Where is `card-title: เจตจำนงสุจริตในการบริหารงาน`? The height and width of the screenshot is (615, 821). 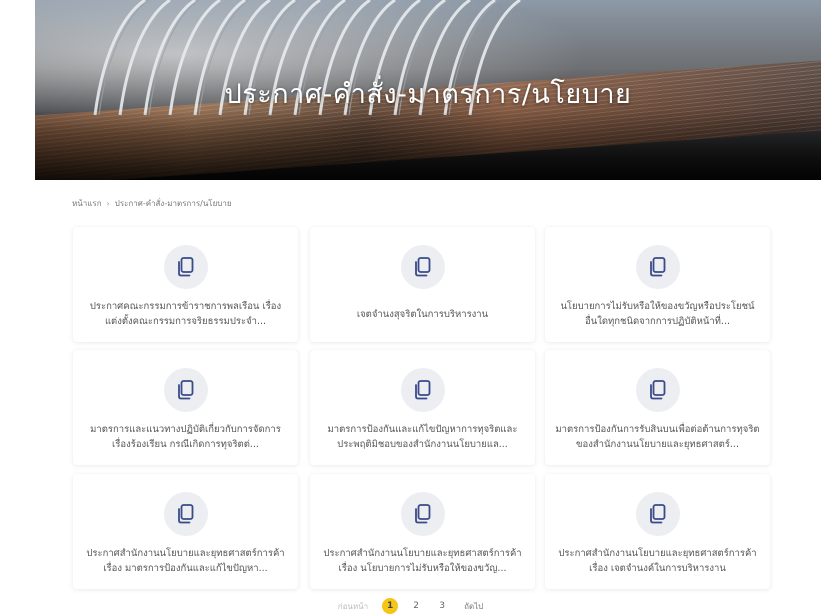 card-title: เจตจำนงสุจริตในการบริหารงาน is located at coordinates (422, 314).